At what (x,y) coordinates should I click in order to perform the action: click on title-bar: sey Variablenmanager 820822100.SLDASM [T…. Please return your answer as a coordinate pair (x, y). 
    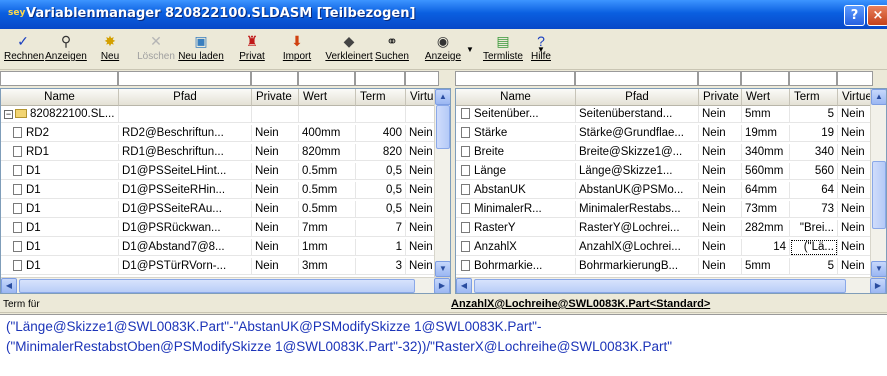
    Looking at the image, I should click on (443, 14).